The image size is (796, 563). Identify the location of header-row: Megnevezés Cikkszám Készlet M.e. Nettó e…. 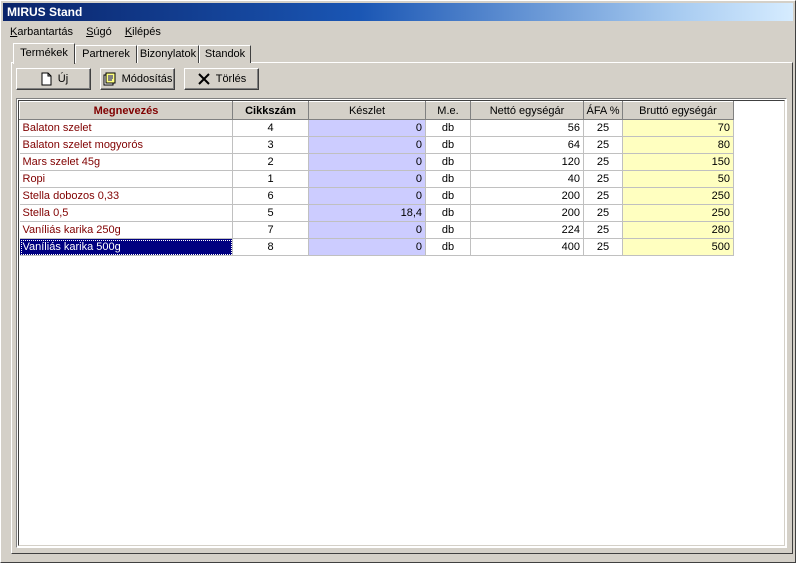
(376, 110).